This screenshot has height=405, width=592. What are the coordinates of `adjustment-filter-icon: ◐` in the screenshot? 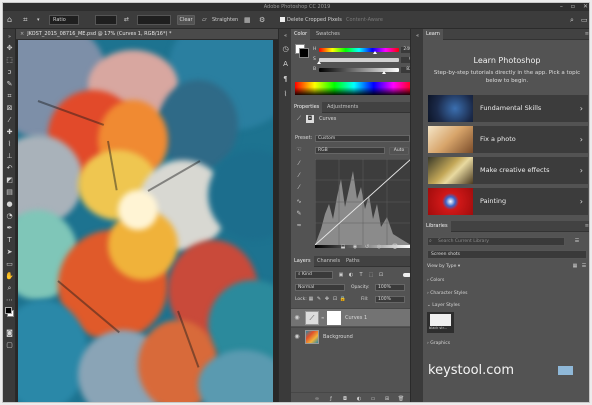 It's located at (351, 275).